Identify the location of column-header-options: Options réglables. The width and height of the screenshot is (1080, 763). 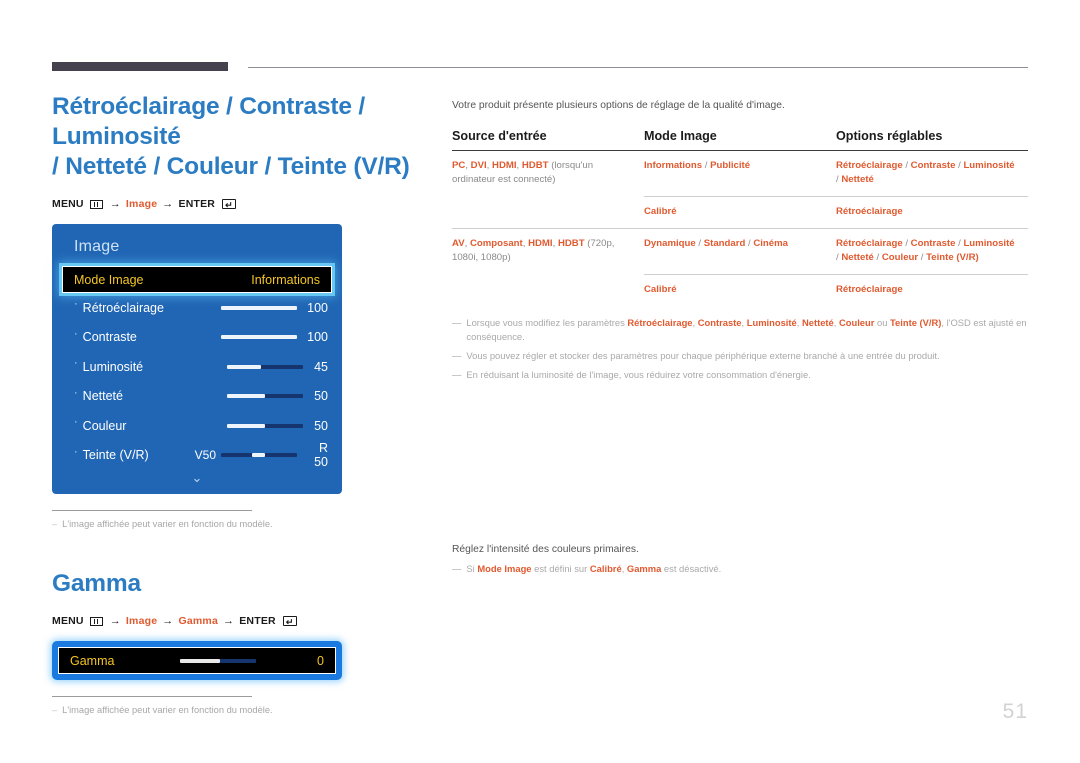
(889, 136).